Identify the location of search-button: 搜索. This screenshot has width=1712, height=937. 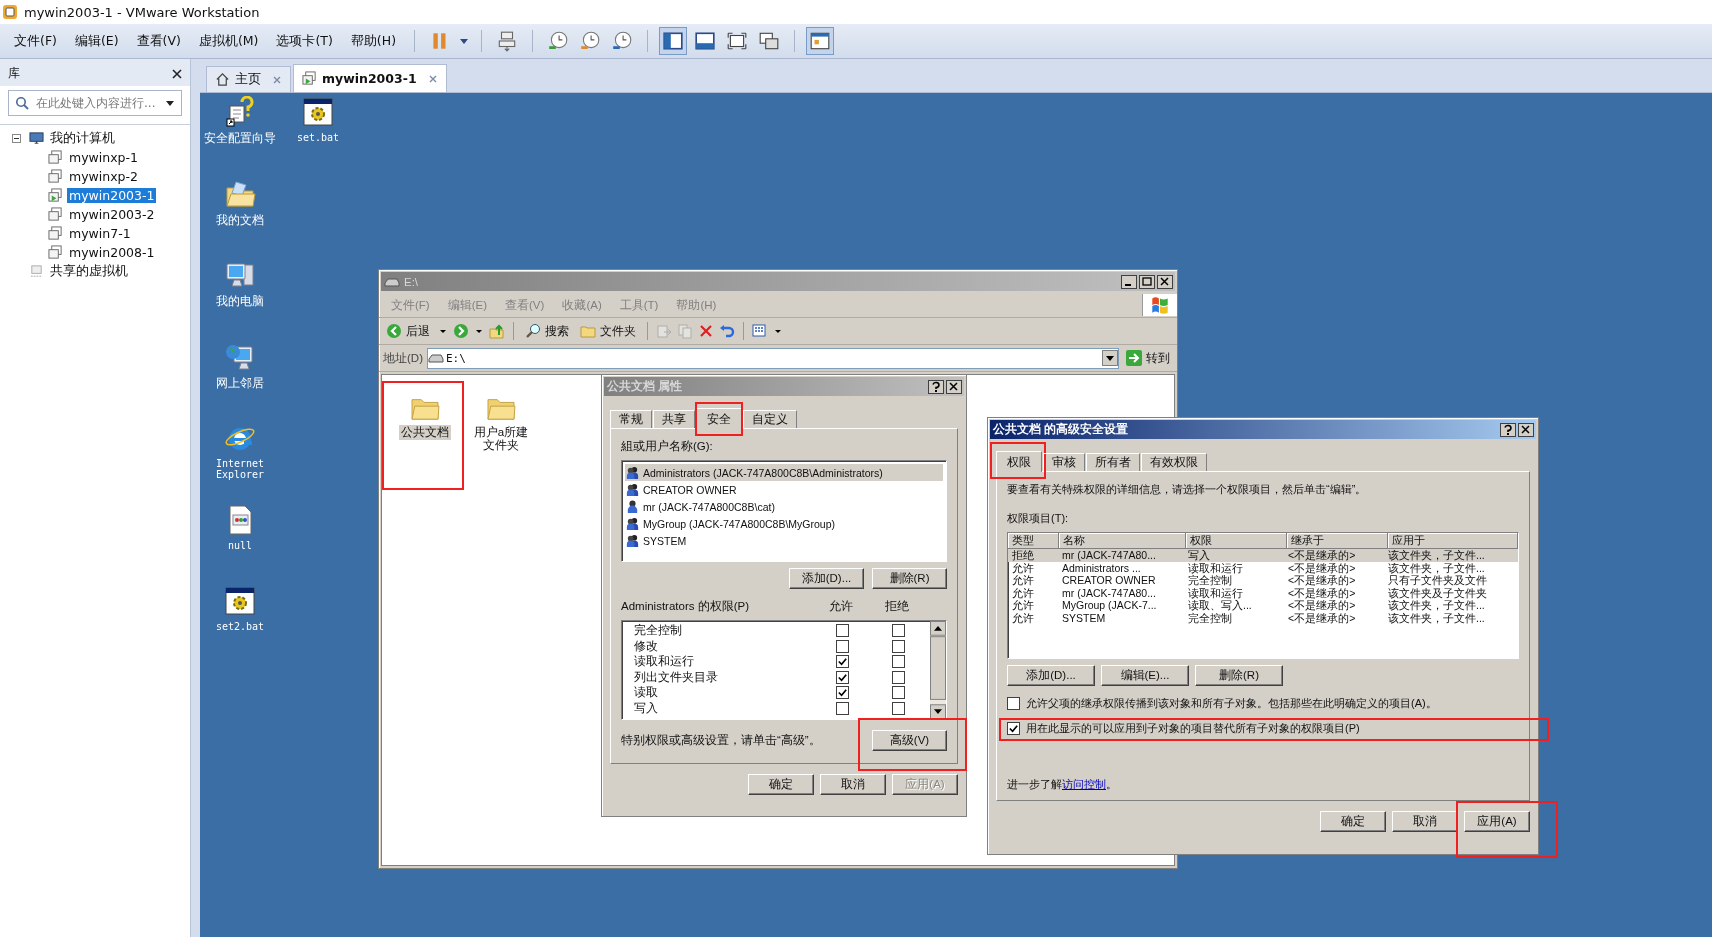
(547, 331).